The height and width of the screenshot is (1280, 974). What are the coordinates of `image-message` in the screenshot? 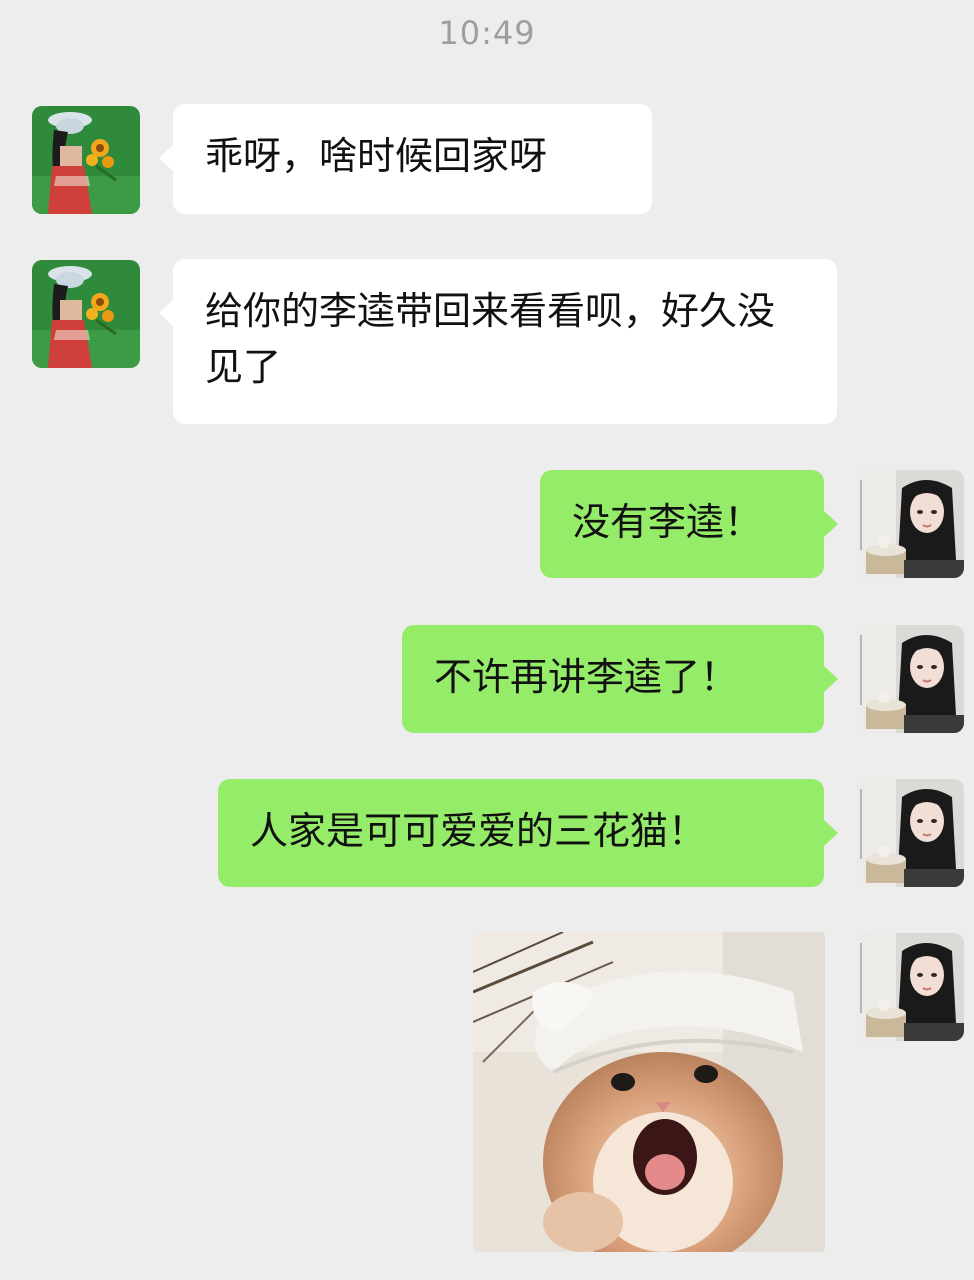 It's located at (649, 1092).